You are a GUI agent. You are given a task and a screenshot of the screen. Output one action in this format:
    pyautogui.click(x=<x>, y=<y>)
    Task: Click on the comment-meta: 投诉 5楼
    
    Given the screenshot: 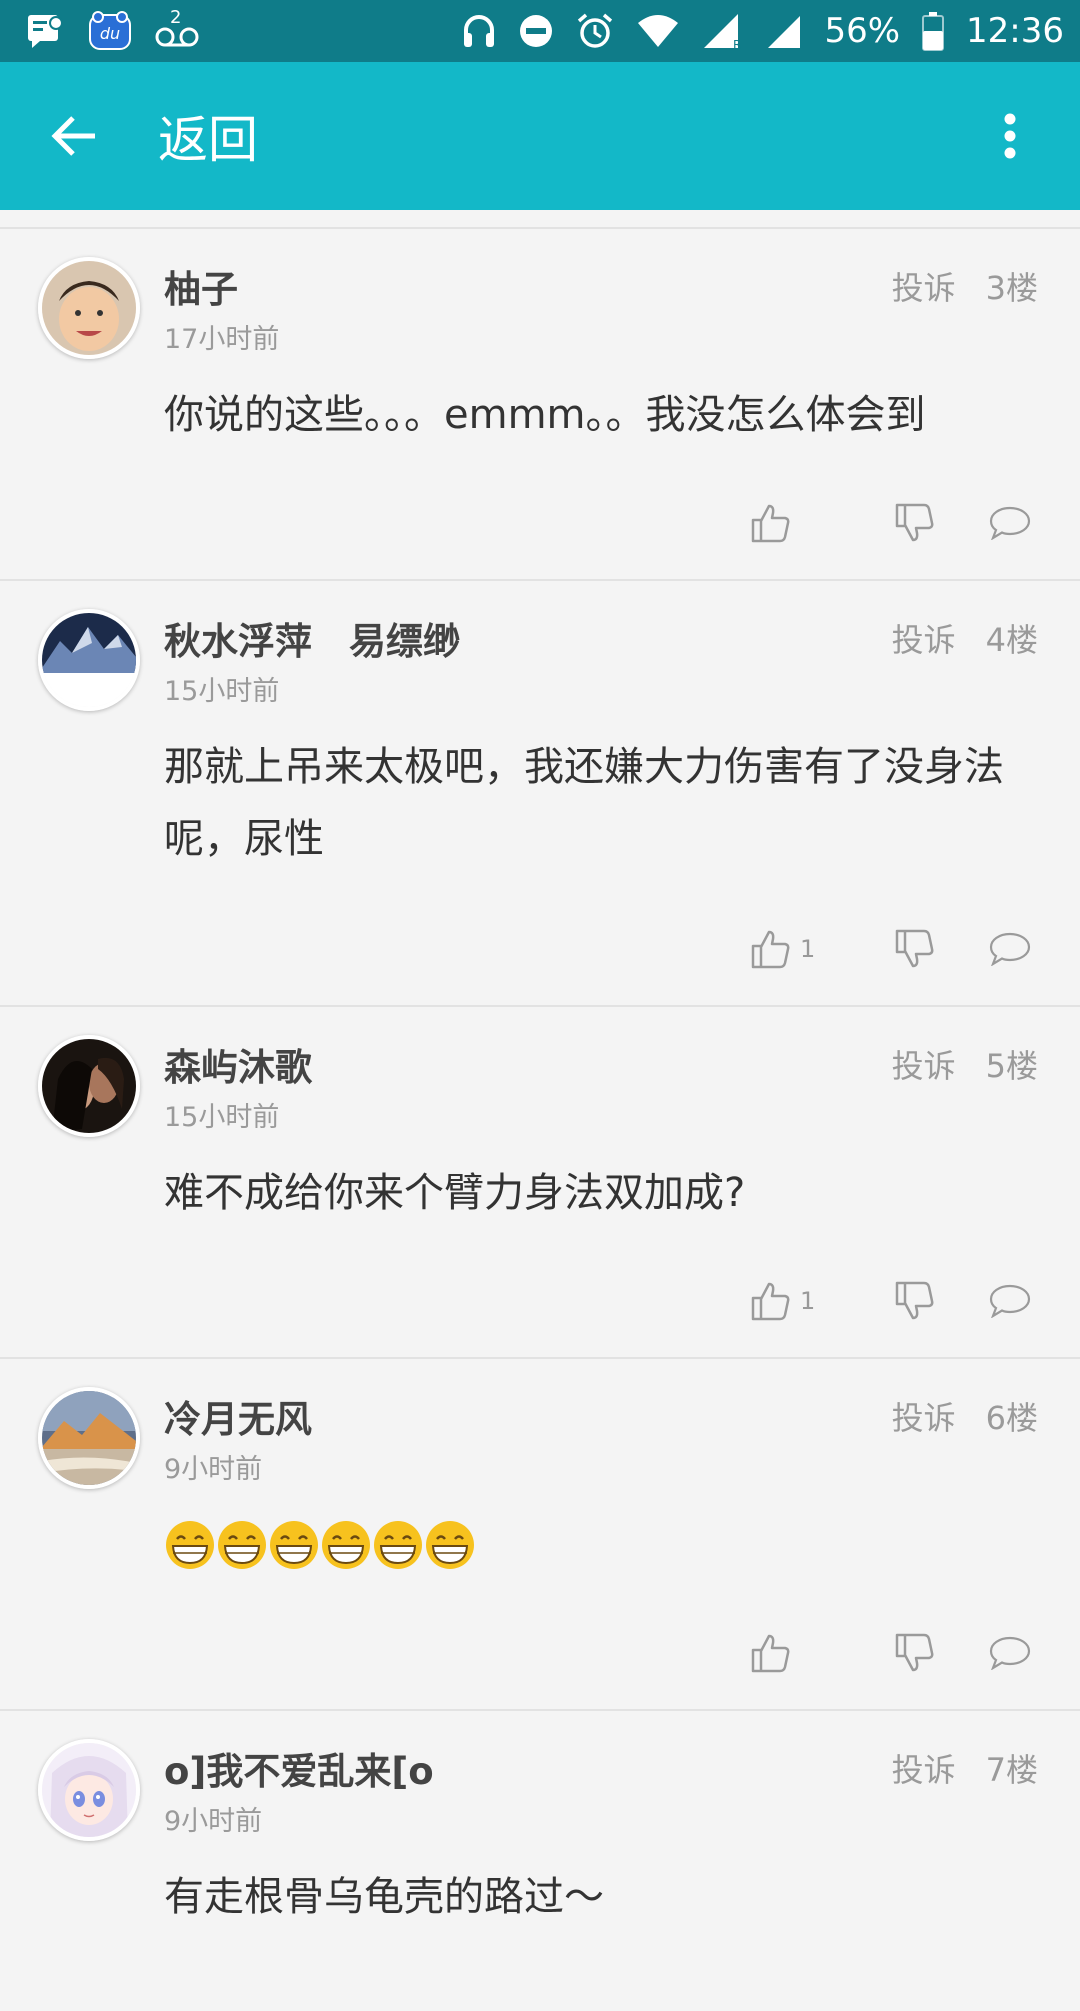 What is the action you would take?
    pyautogui.click(x=965, y=1064)
    